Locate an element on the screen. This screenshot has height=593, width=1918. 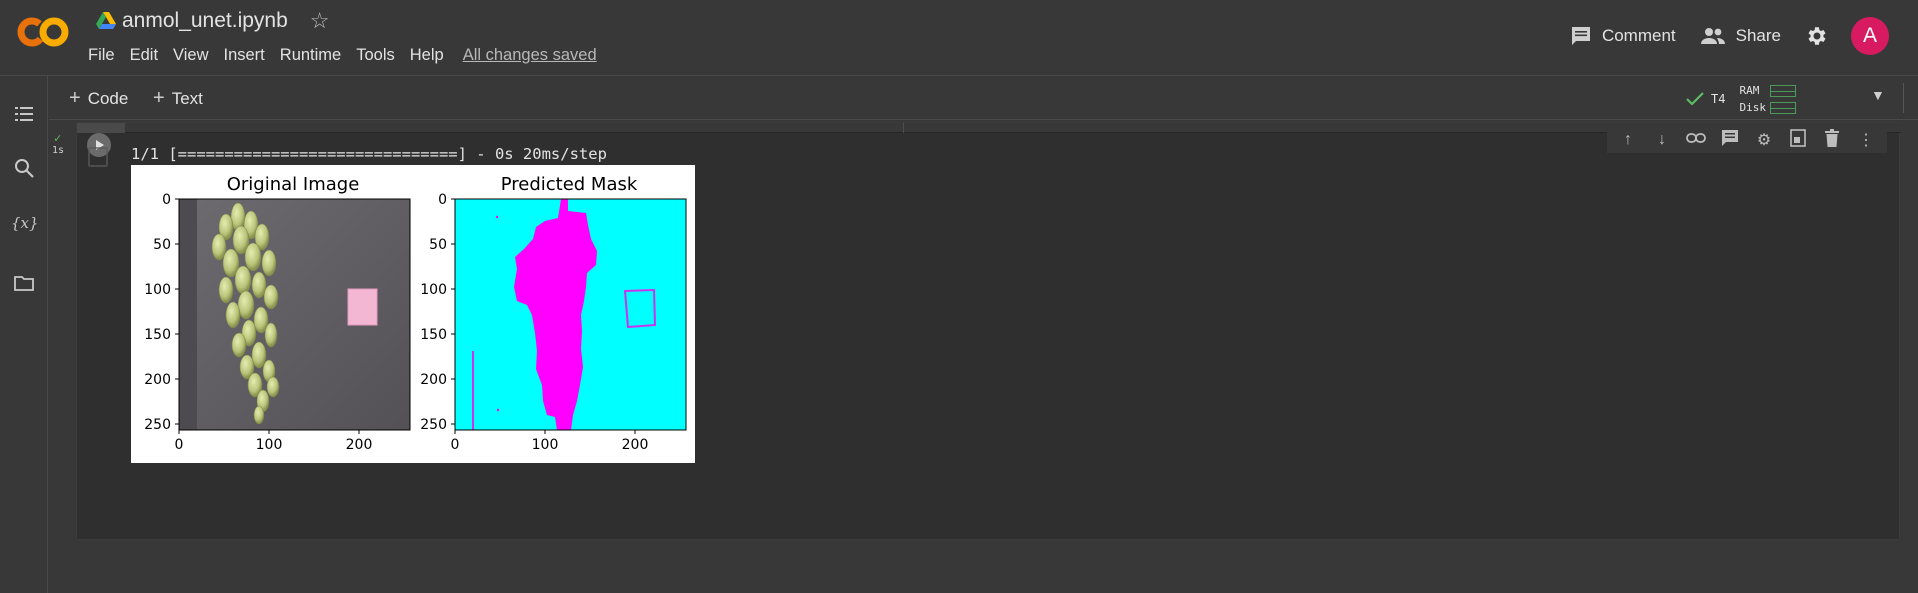
menu-runtime: Runtime is located at coordinates (310, 55).